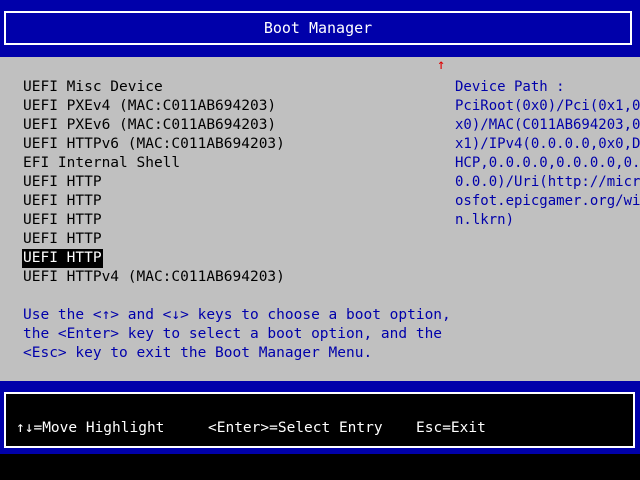 The height and width of the screenshot is (480, 640). Describe the element at coordinates (547, 163) in the screenshot. I see `device-path-line: HCP,0.0.0.0,0.0.0.0,0.` at that location.